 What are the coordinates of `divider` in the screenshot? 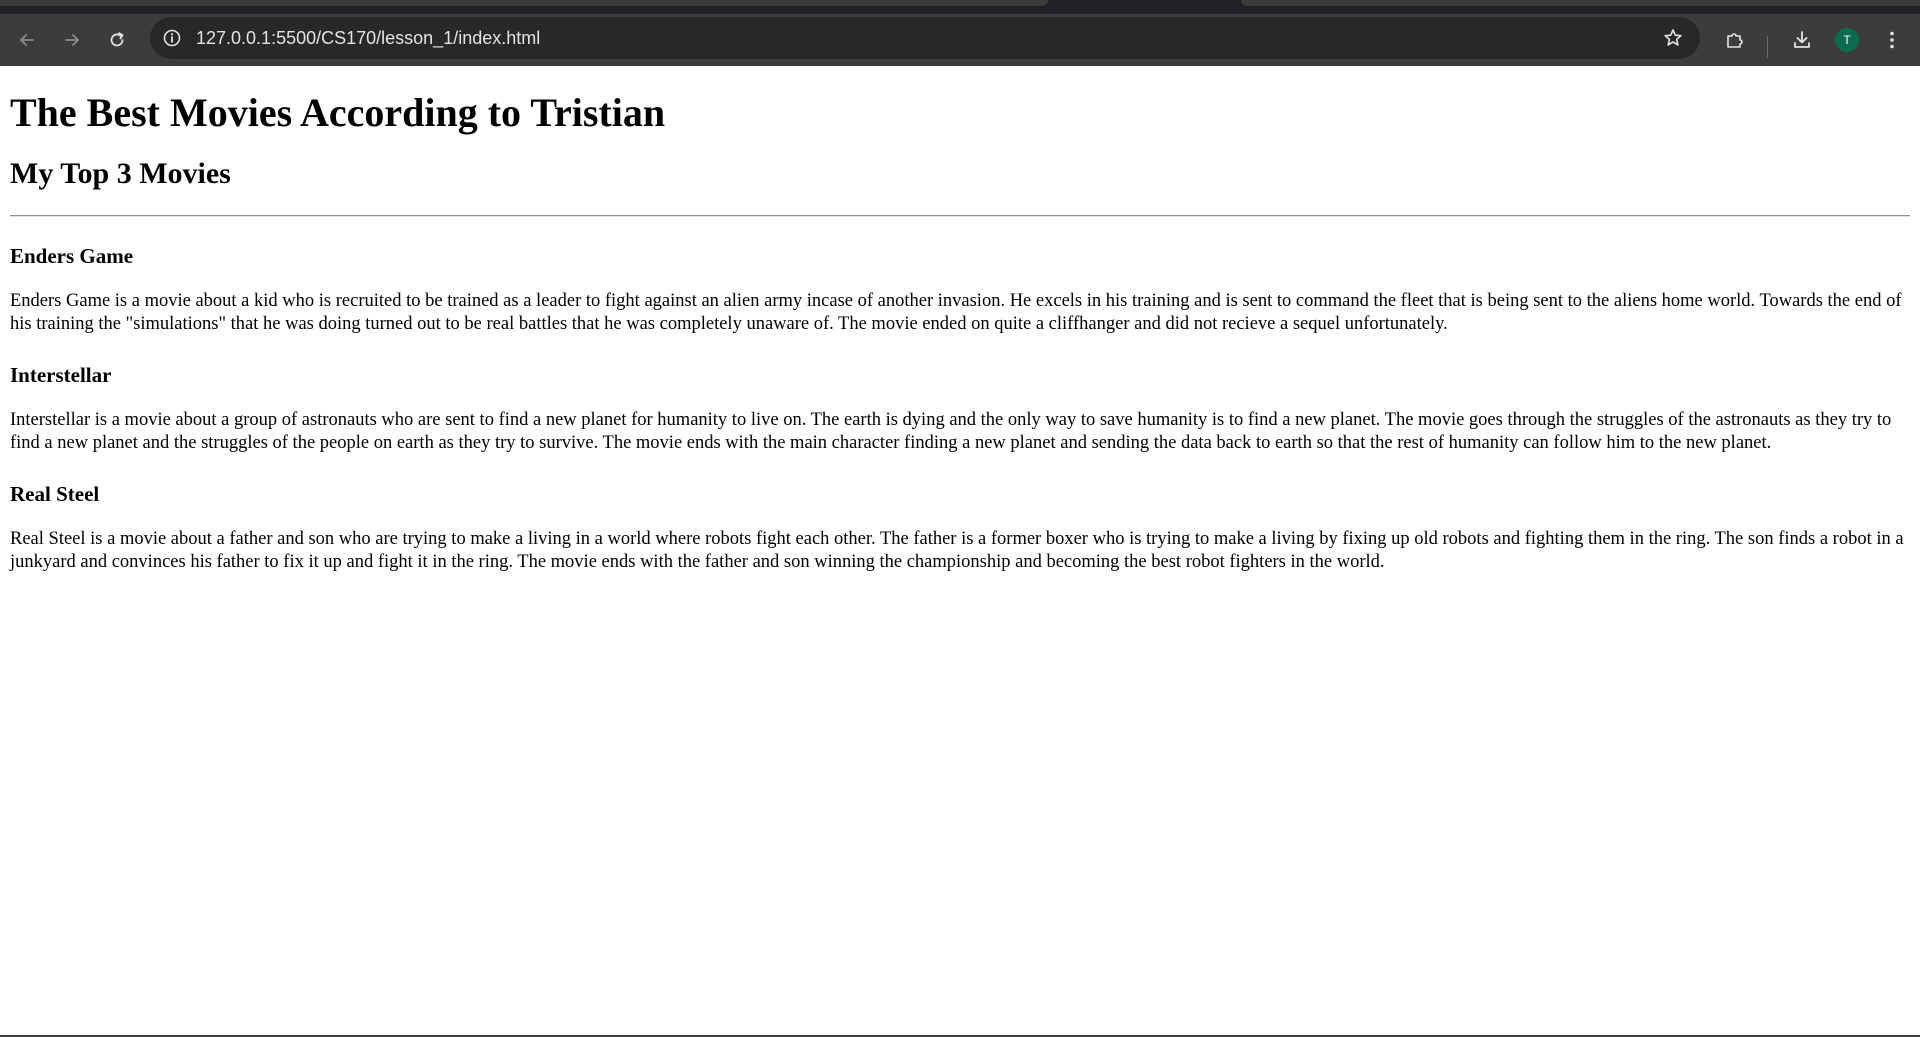 It's located at (960, 216).